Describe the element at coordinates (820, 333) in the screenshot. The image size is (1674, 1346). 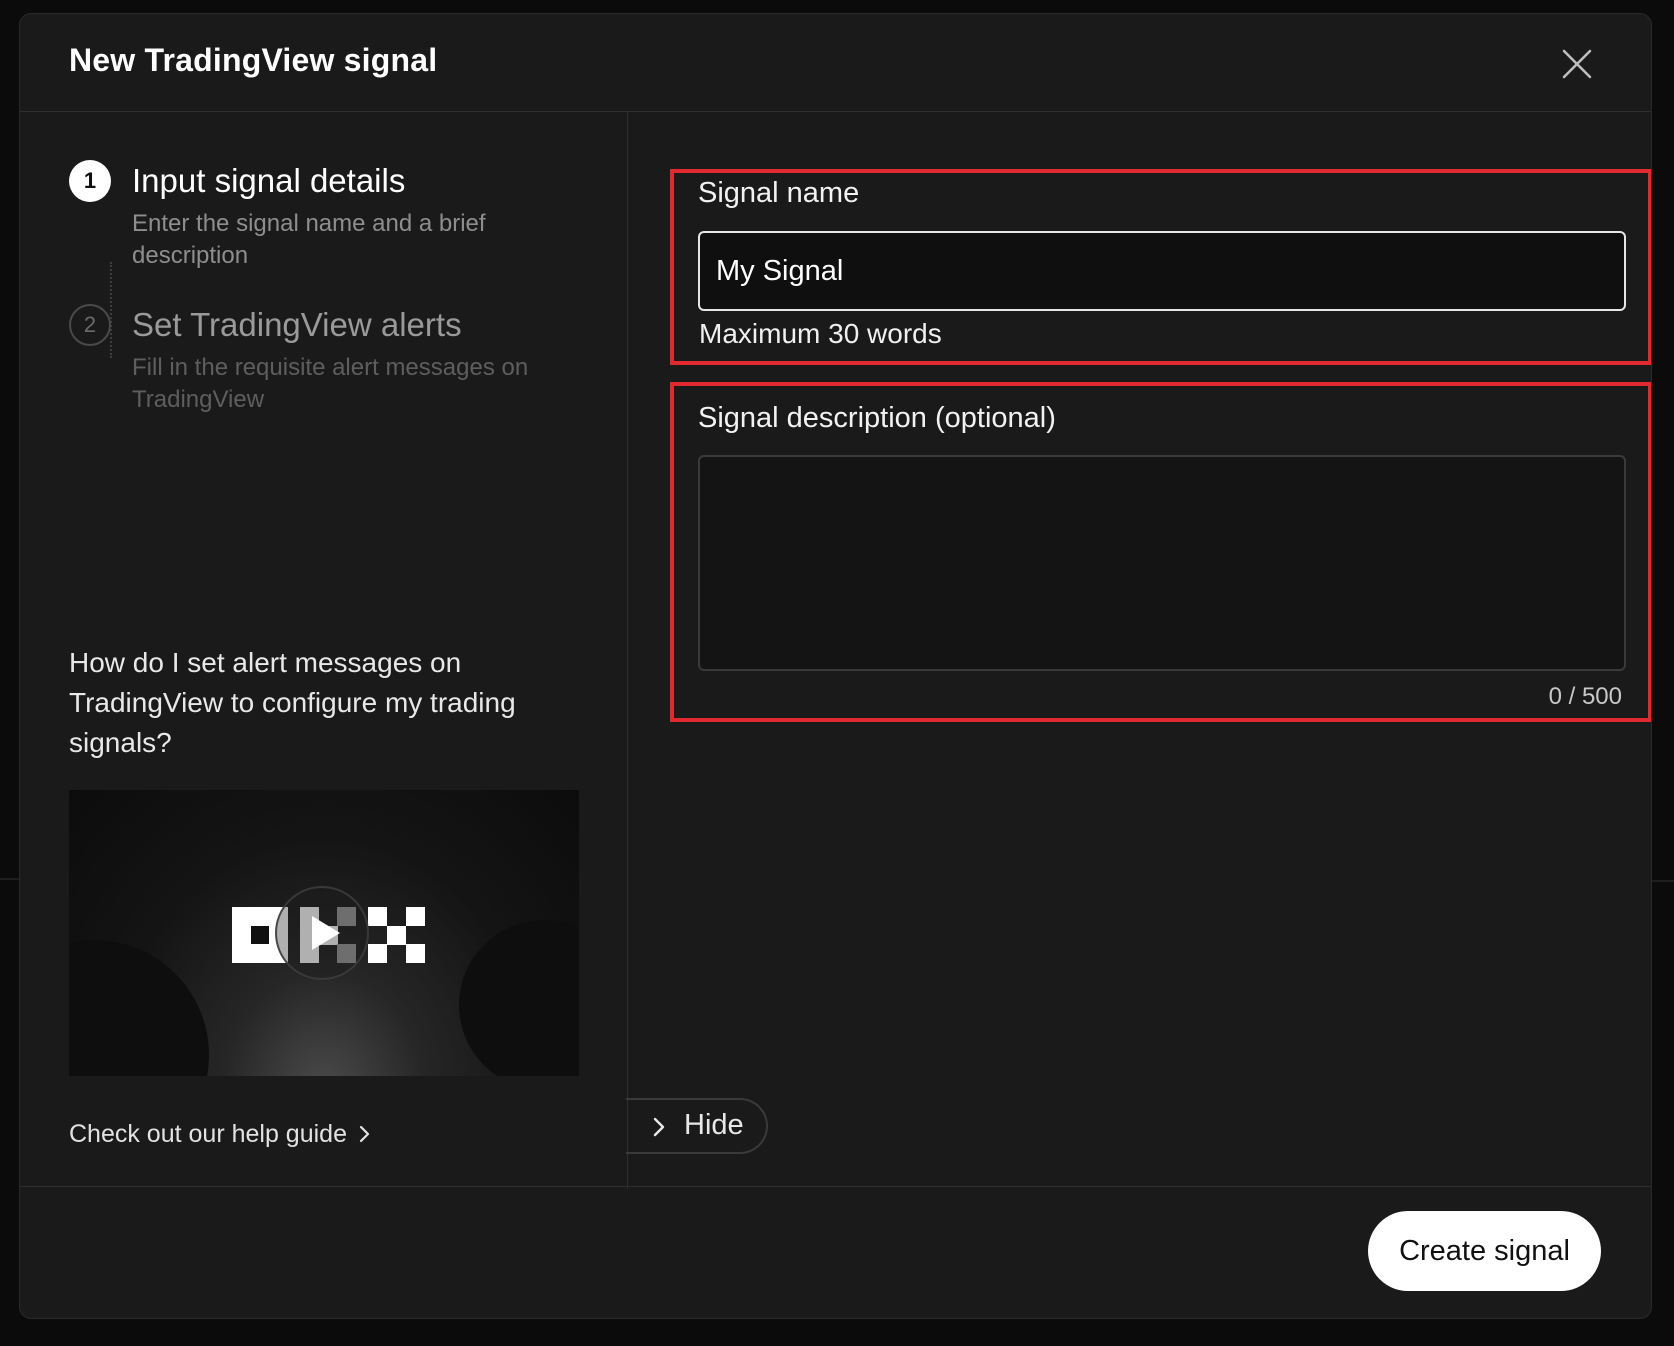
I see `signal-name-hint: Maximum 30 words` at that location.